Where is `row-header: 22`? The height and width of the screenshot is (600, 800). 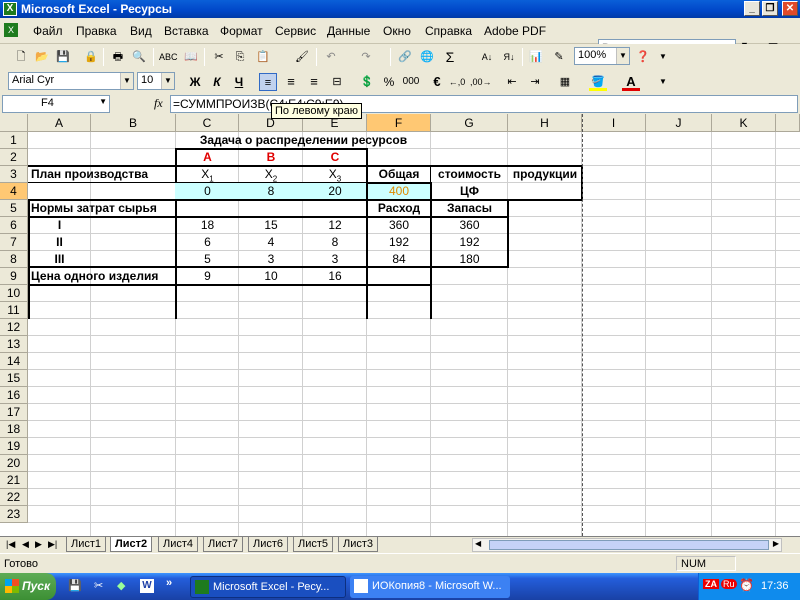
row-header: 22 is located at coordinates (14, 497).